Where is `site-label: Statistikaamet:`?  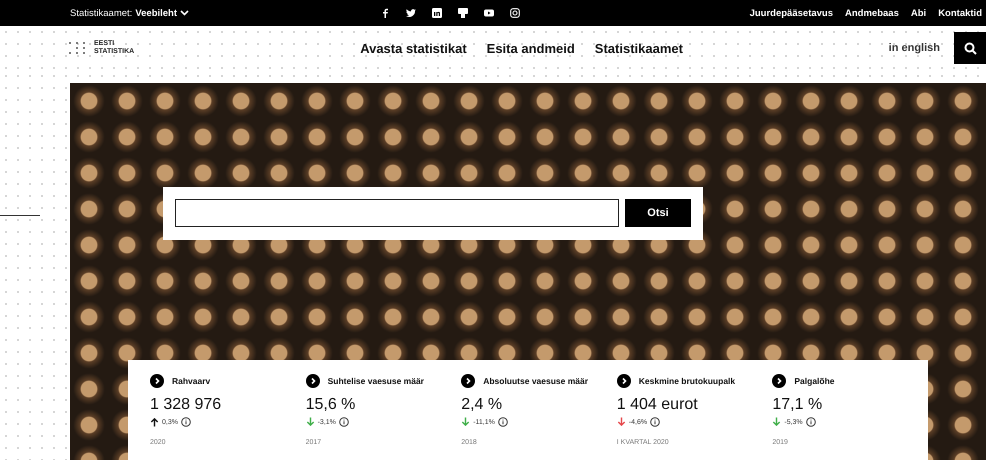
site-label: Statistikaamet: is located at coordinates (101, 13).